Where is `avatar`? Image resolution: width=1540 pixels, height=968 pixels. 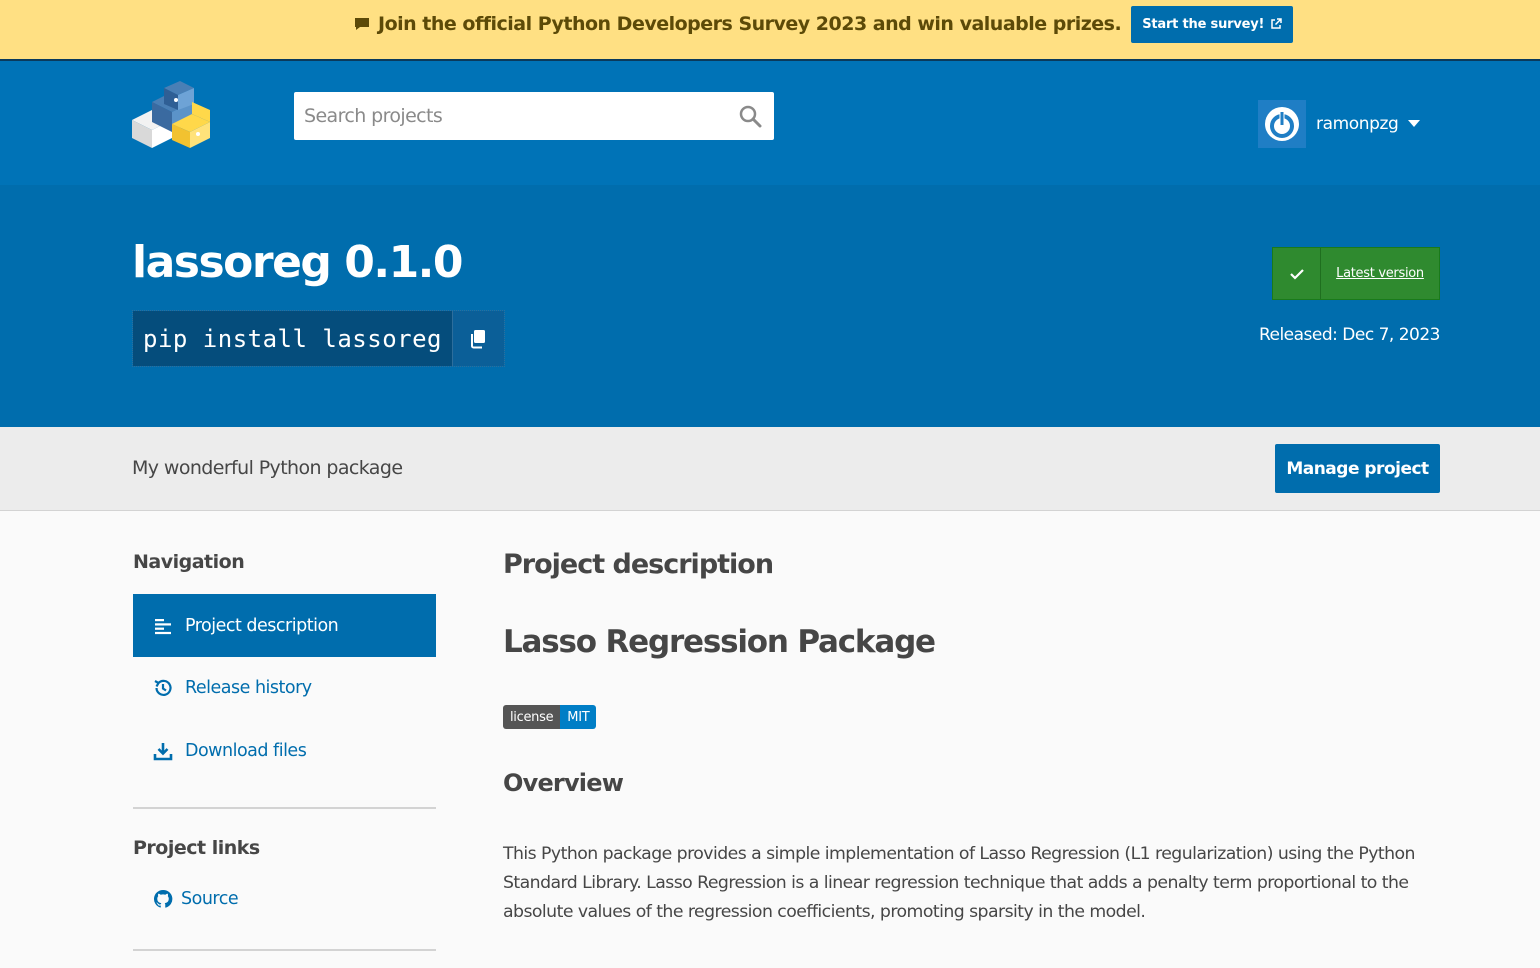
avatar is located at coordinates (1282, 124).